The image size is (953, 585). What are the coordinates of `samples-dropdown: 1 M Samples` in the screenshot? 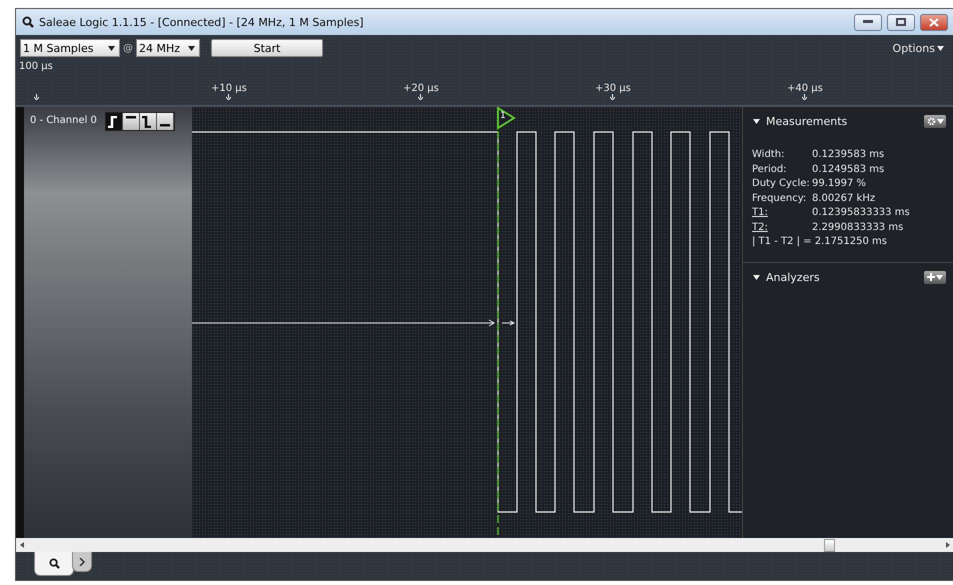 It's located at (70, 48).